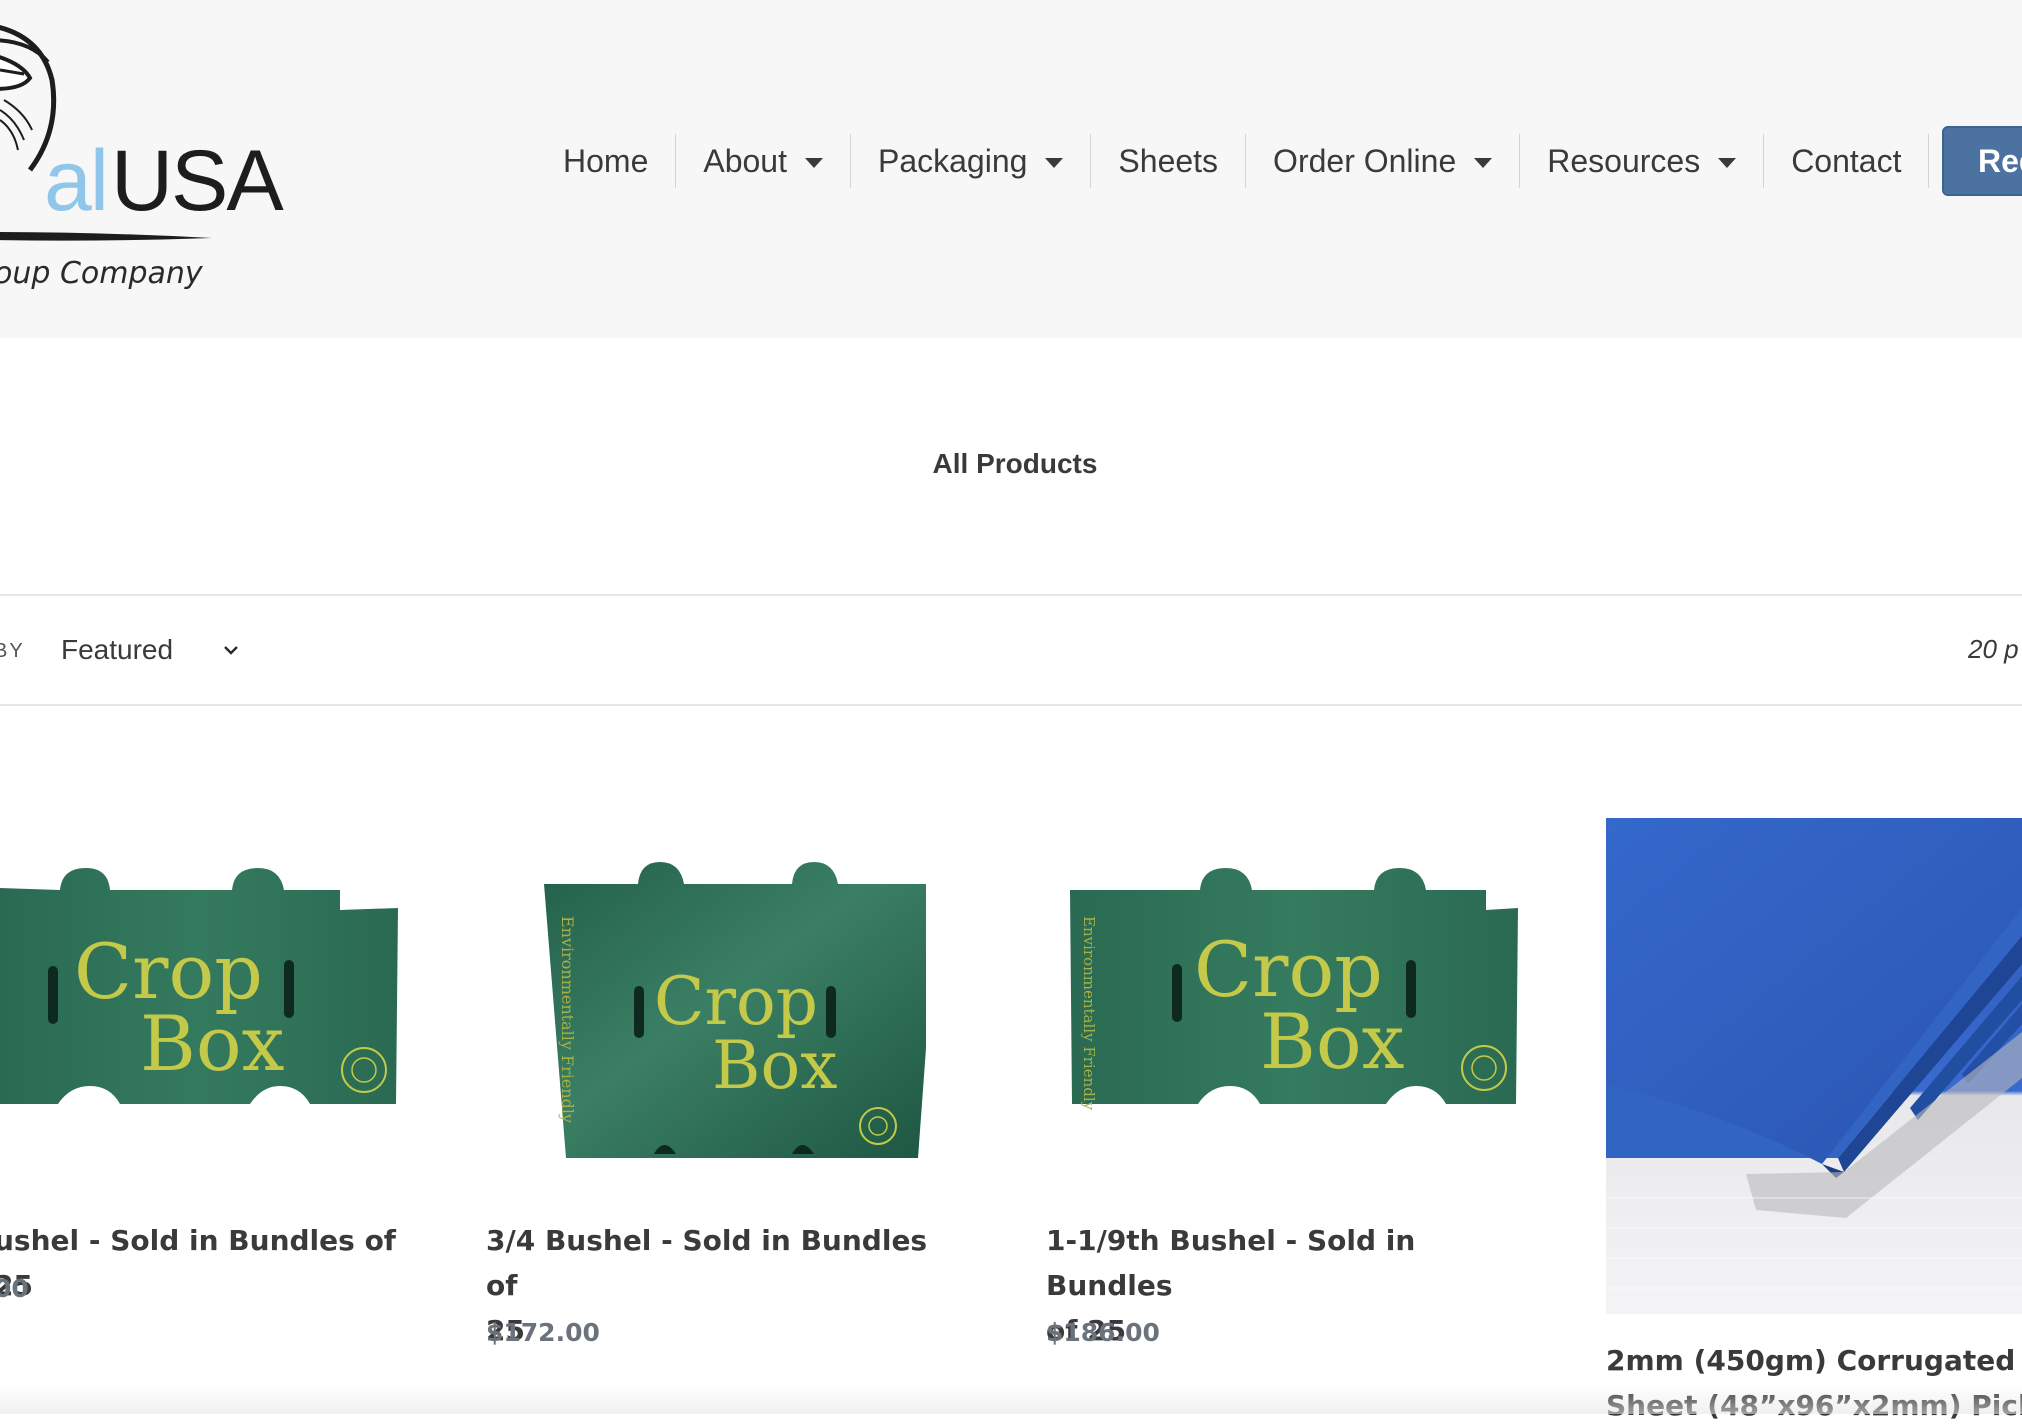  What do you see at coordinates (1011, 1399) in the screenshot?
I see `scroll-fade` at bounding box center [1011, 1399].